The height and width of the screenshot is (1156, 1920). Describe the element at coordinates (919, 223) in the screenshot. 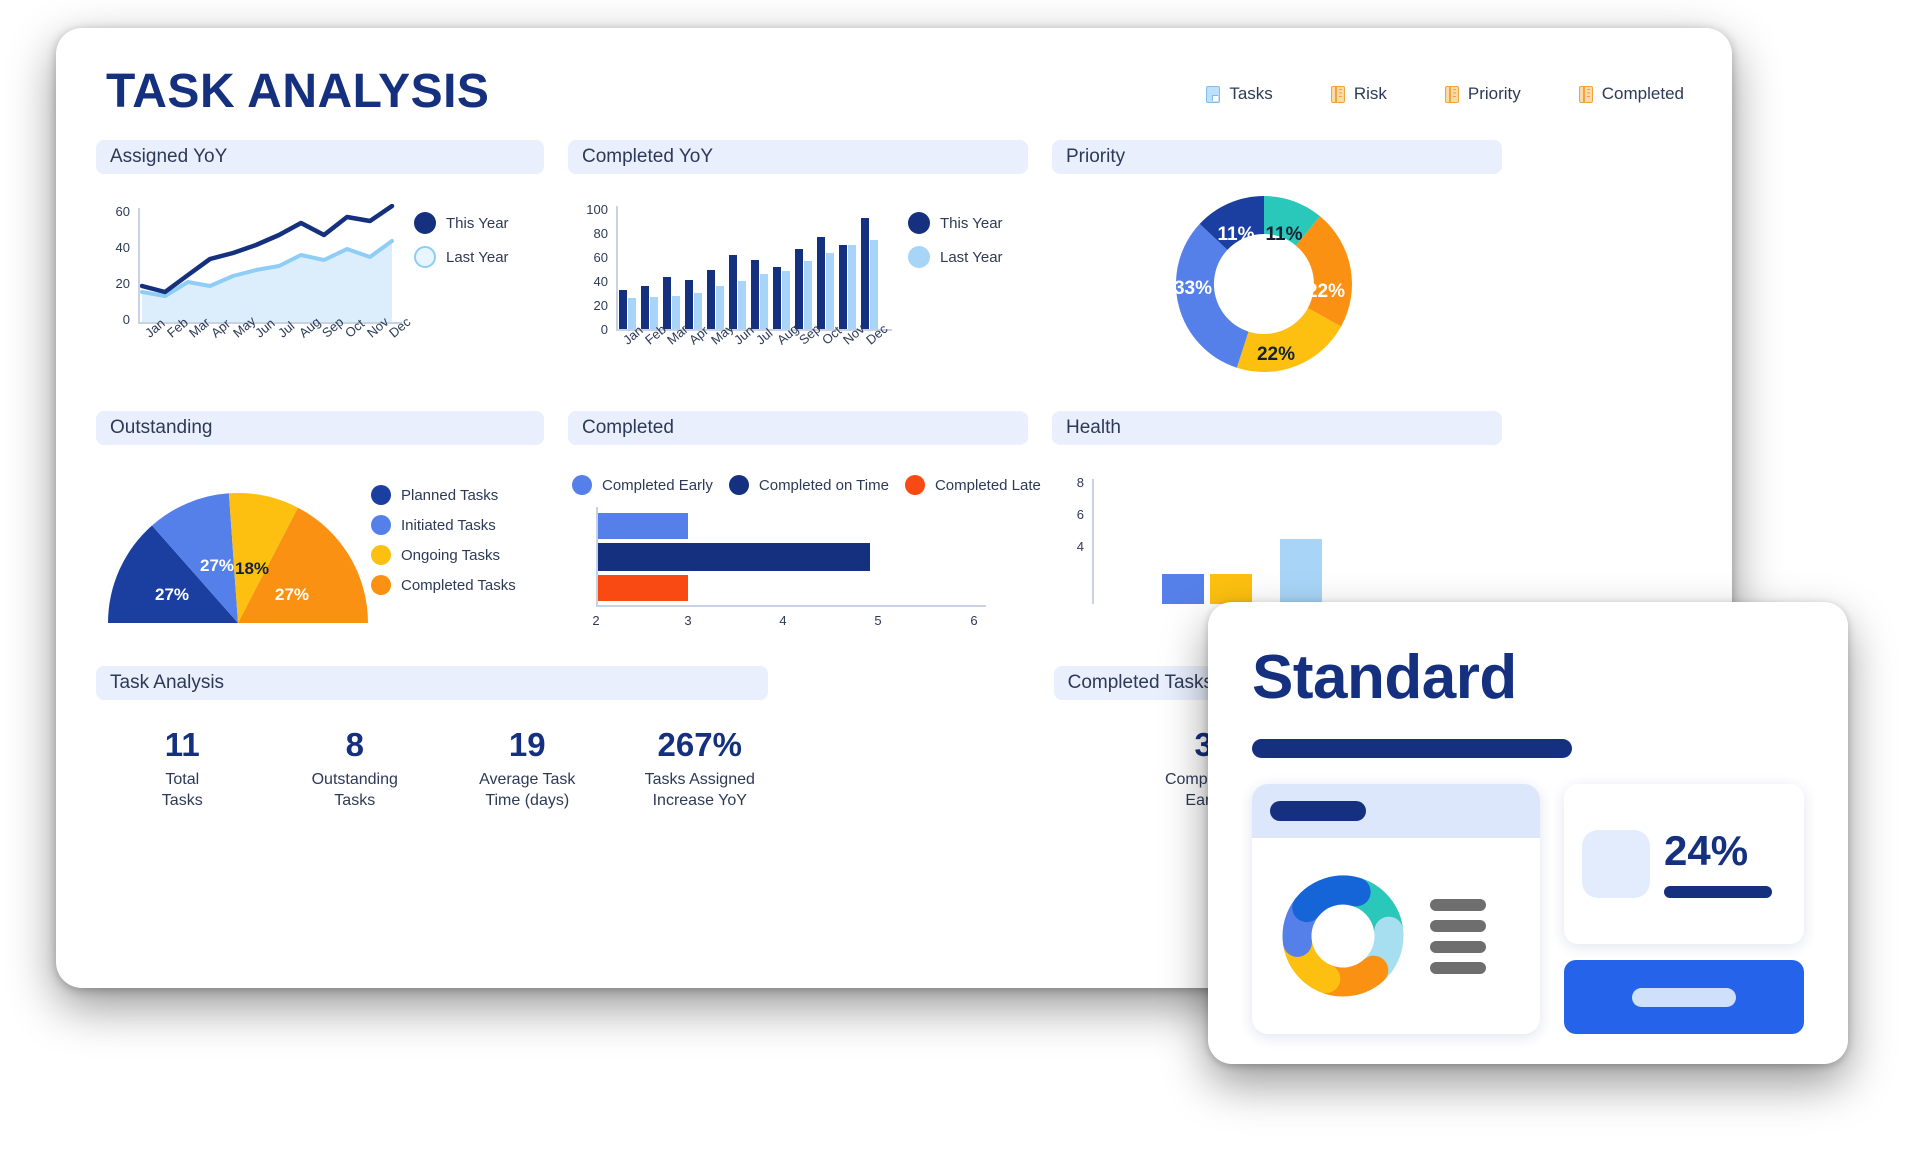

I see `legend-swatch-this-year` at that location.